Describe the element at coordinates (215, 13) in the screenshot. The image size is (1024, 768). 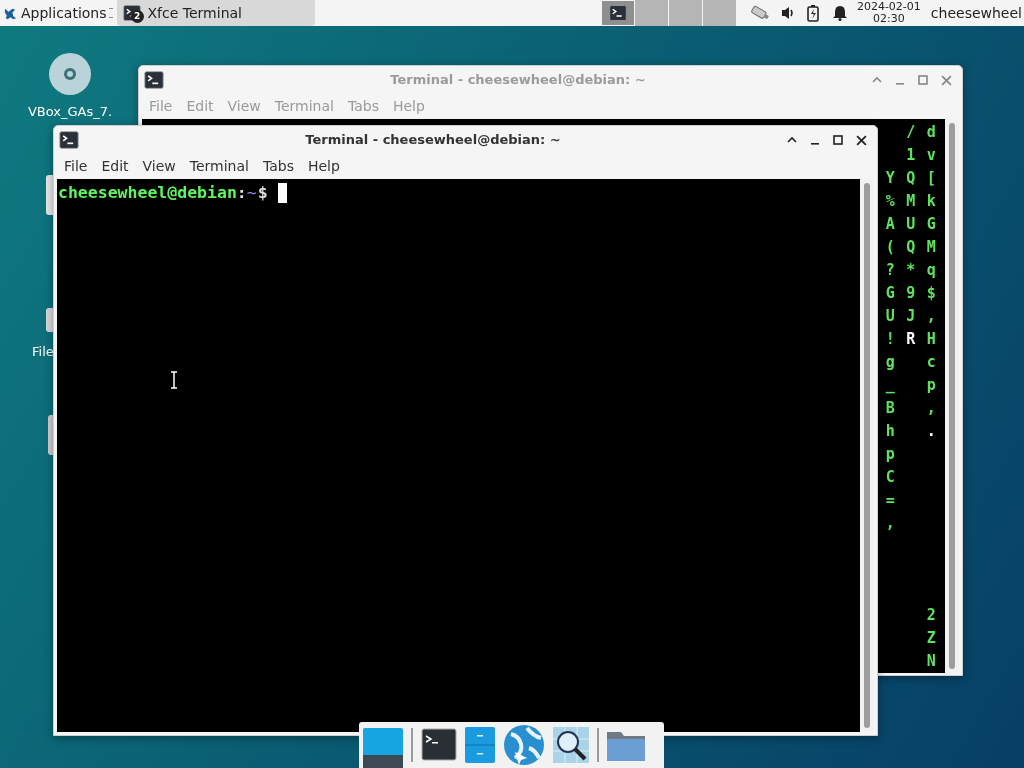
I see `taskbar-button: 2 Xfce Terminal` at that location.